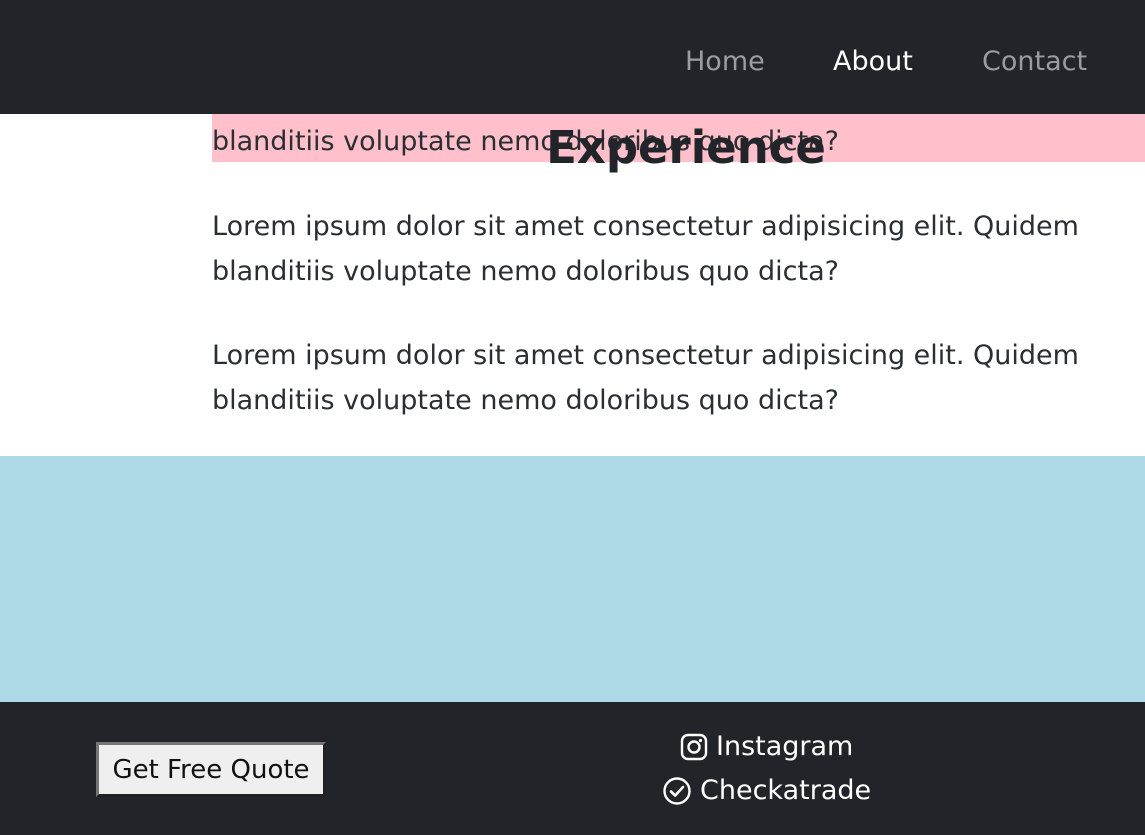 Image resolution: width=1145 pixels, height=835 pixels. Describe the element at coordinates (785, 746) in the screenshot. I see `instagram-label: Instagram` at that location.